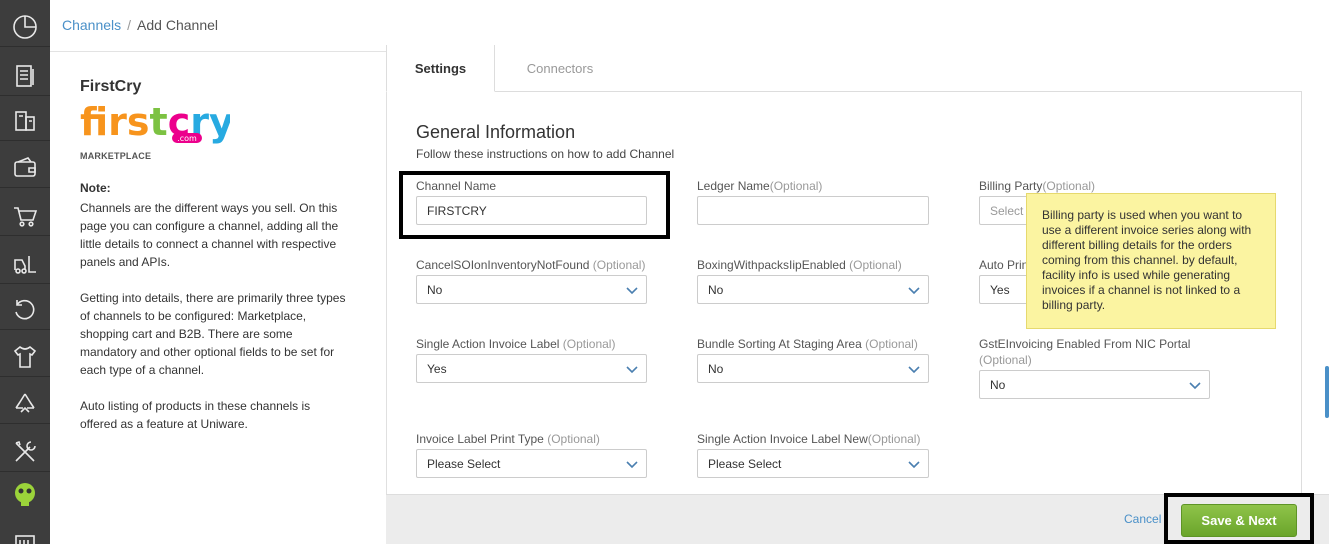  What do you see at coordinates (111, 86) in the screenshot?
I see `channel-title: FirstCry` at bounding box center [111, 86].